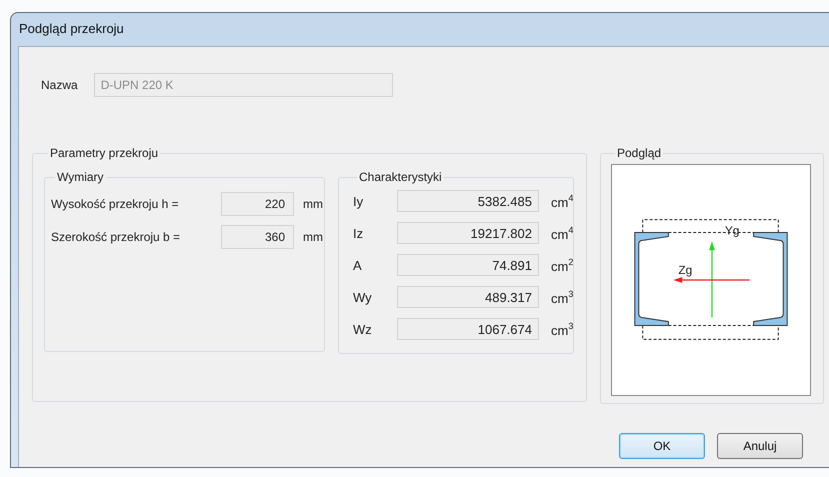  What do you see at coordinates (257, 204) in the screenshot?
I see `value-field: 220` at bounding box center [257, 204].